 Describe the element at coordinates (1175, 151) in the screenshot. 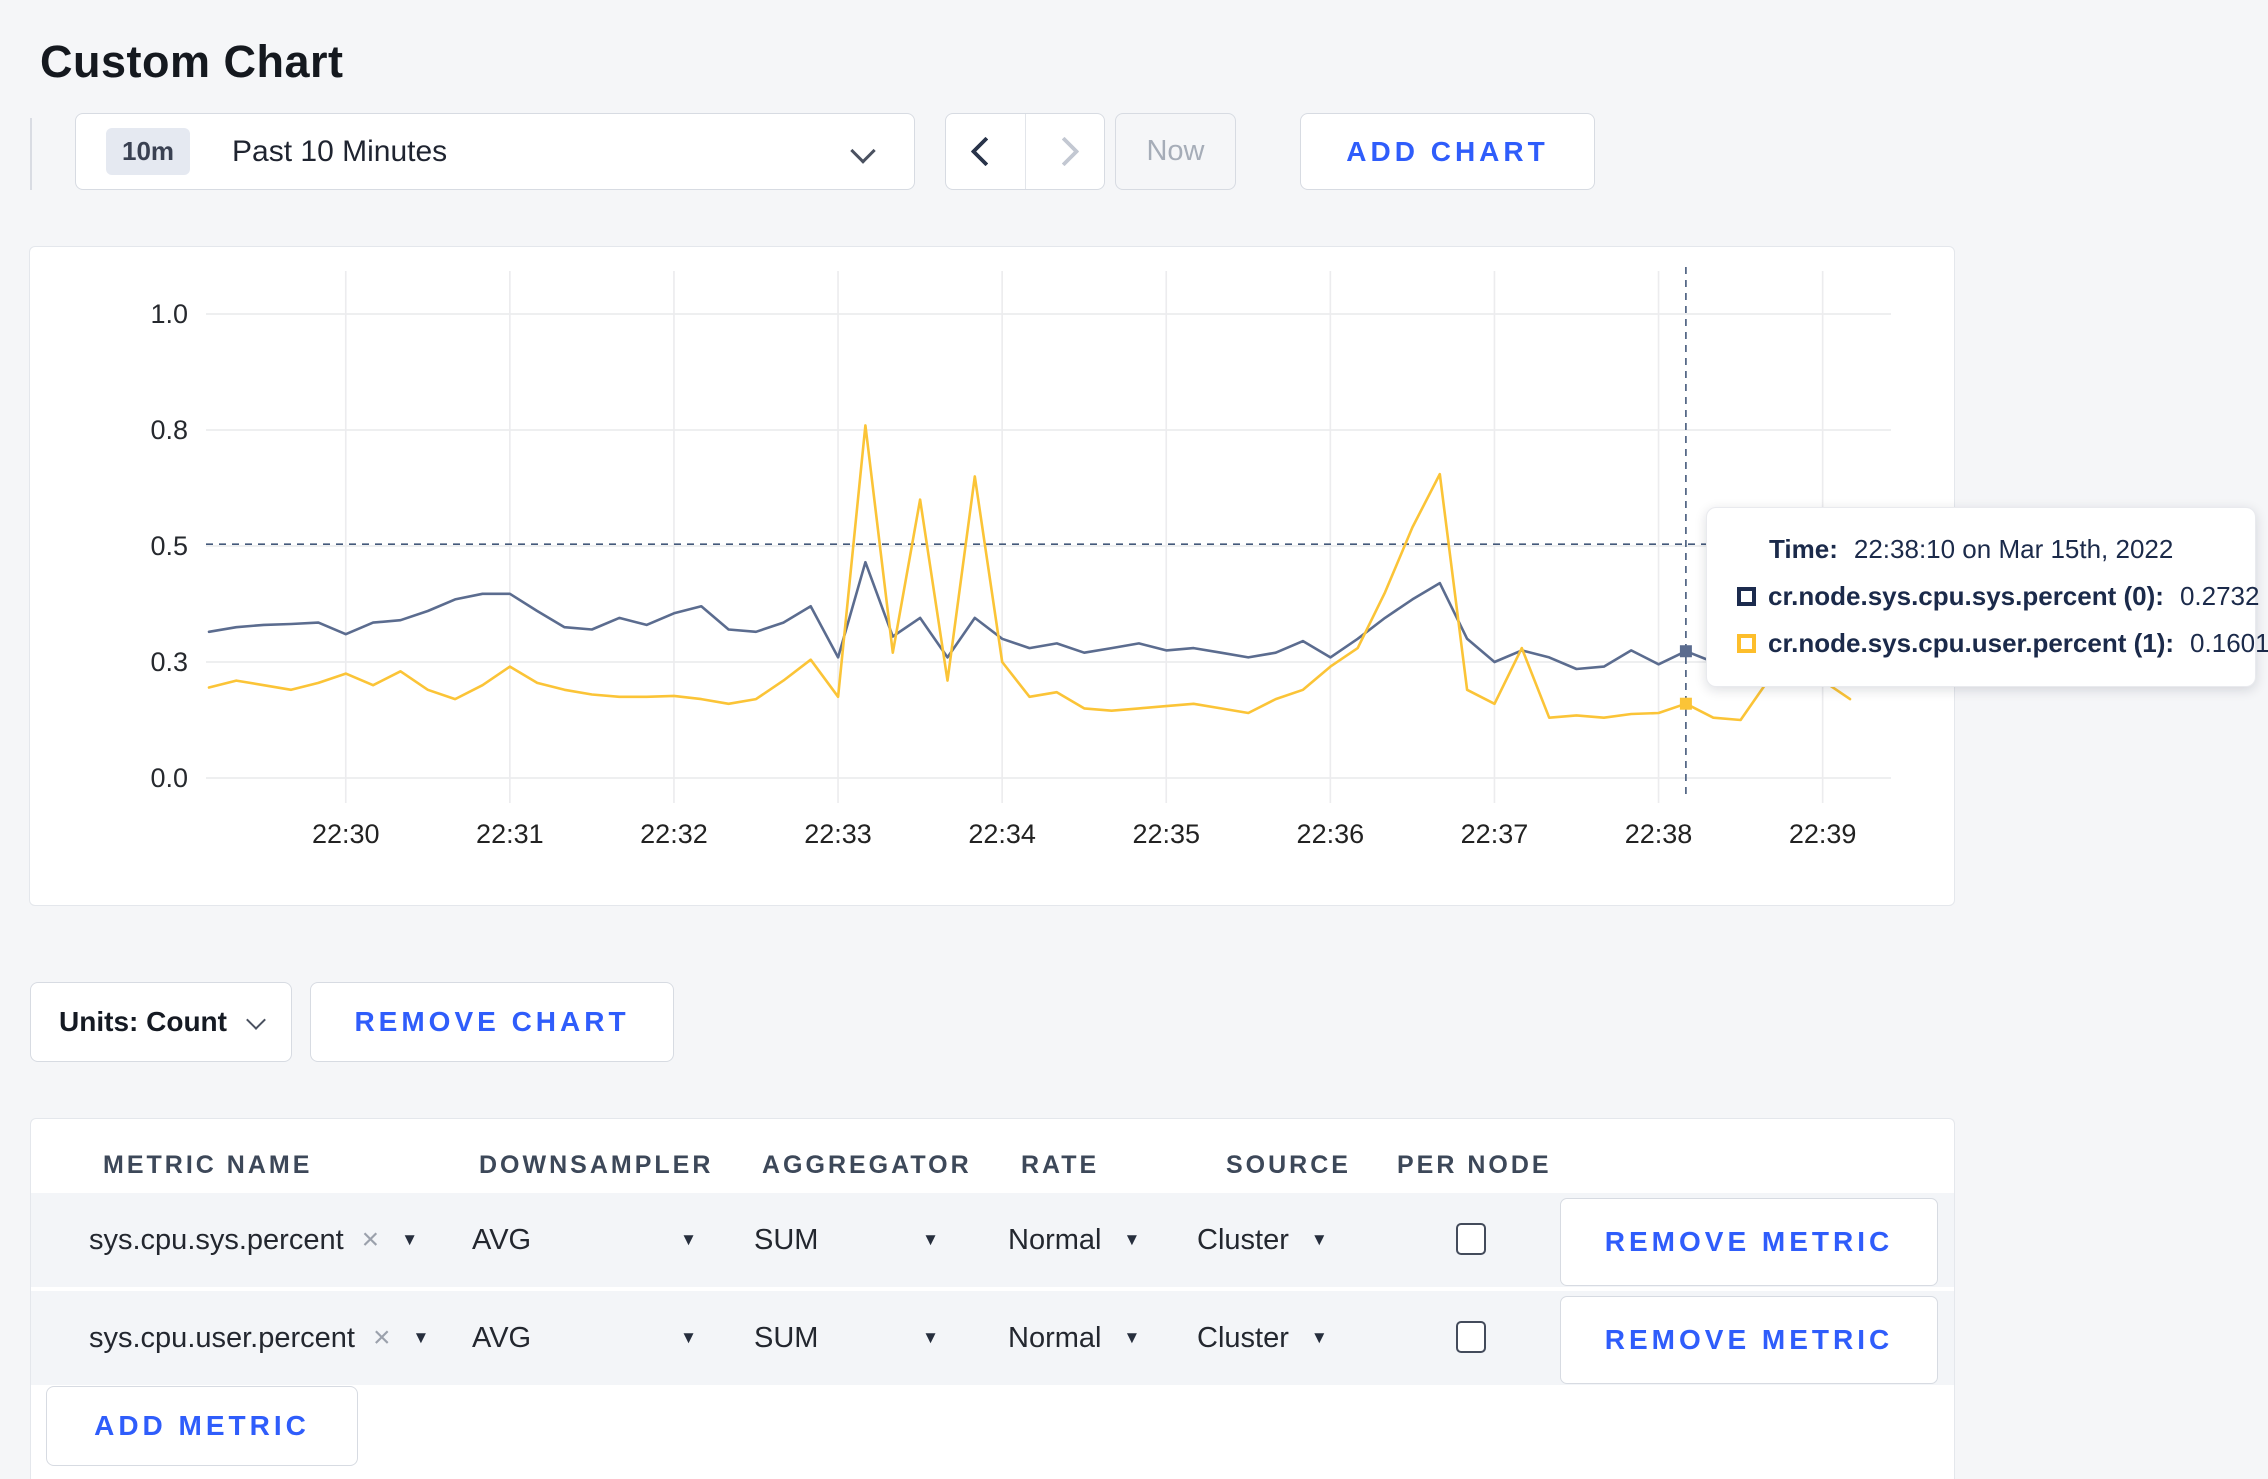

I see `now-button: Now` at that location.